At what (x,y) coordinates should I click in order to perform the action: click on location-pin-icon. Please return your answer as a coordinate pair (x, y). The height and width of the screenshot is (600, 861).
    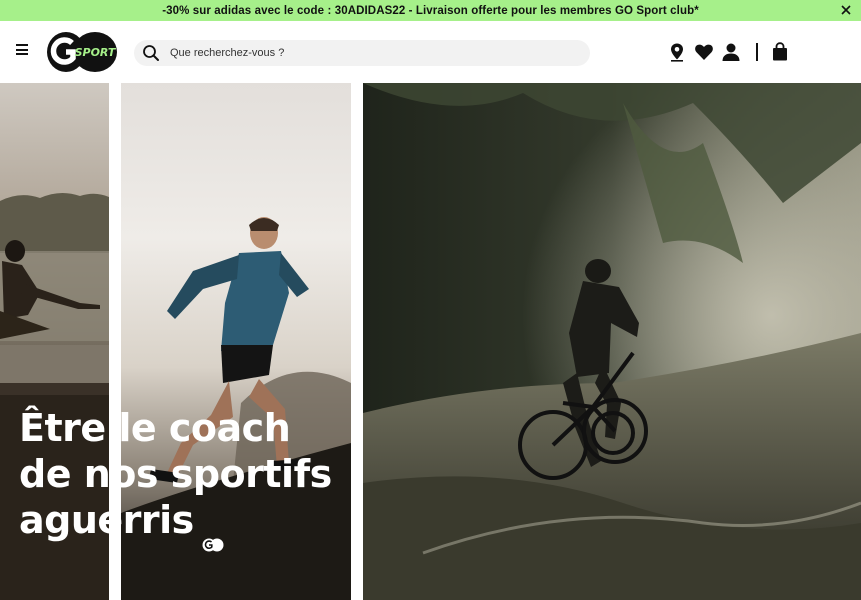
    Looking at the image, I should click on (677, 52).